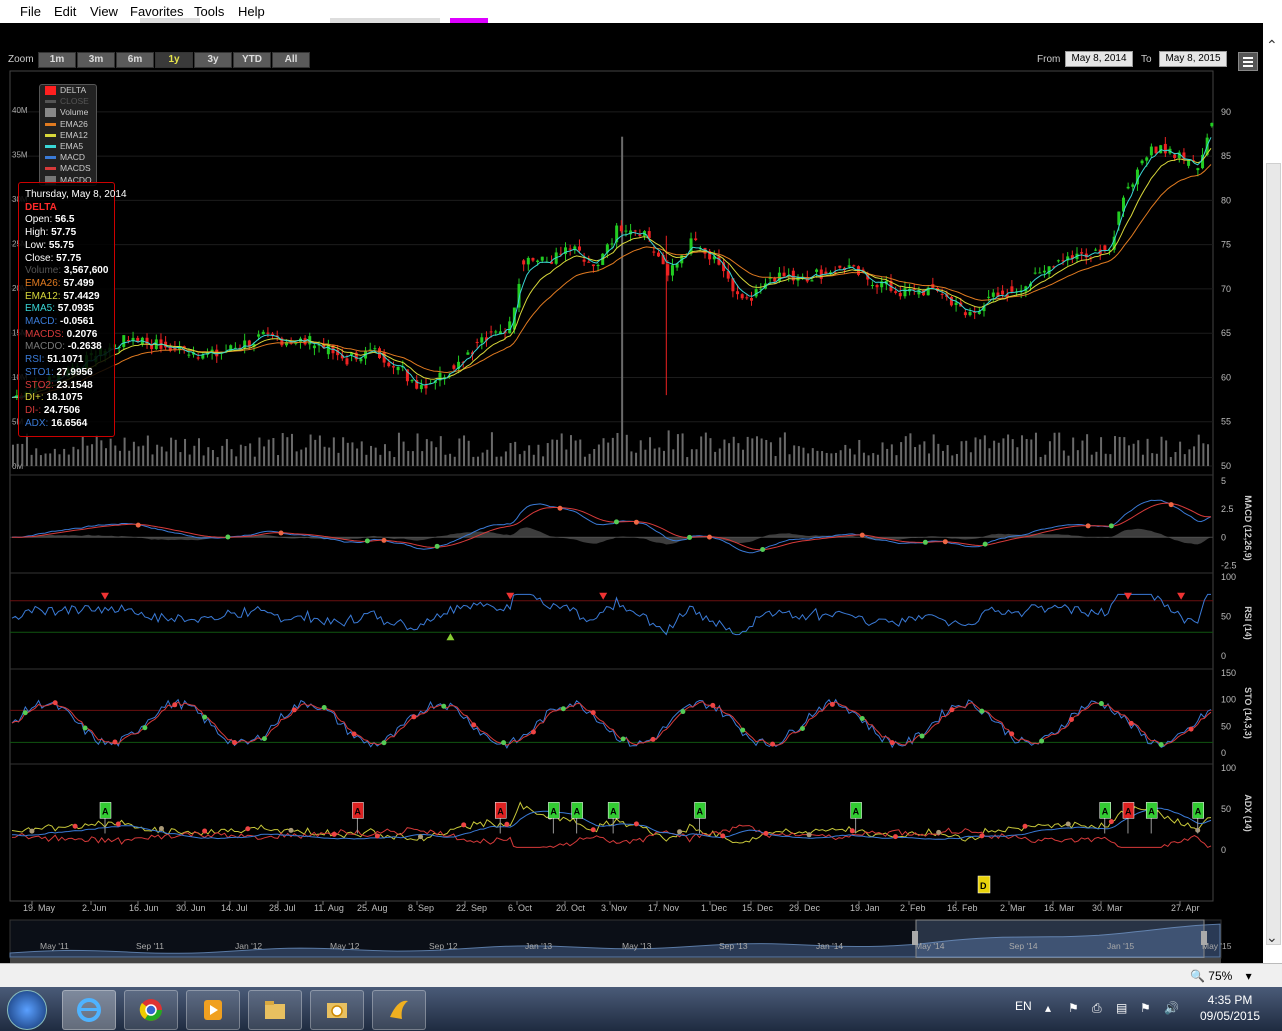  I want to click on show-hidden-icons: ▴, so click(1048, 1008).